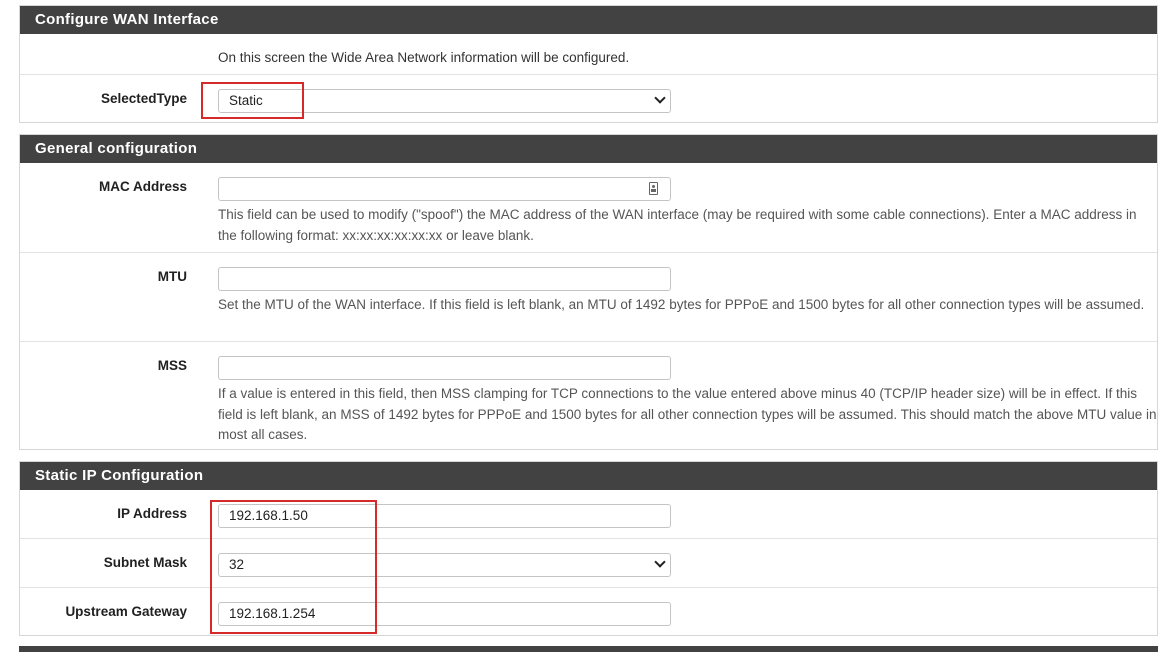 The height and width of the screenshot is (652, 1172). Describe the element at coordinates (588, 476) in the screenshot. I see `static-ip-panel-title: Static IP Configuration` at that location.